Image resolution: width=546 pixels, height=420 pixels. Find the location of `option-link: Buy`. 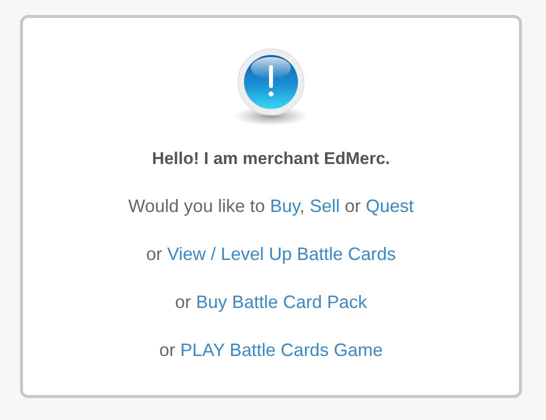

option-link: Buy is located at coordinates (285, 206).